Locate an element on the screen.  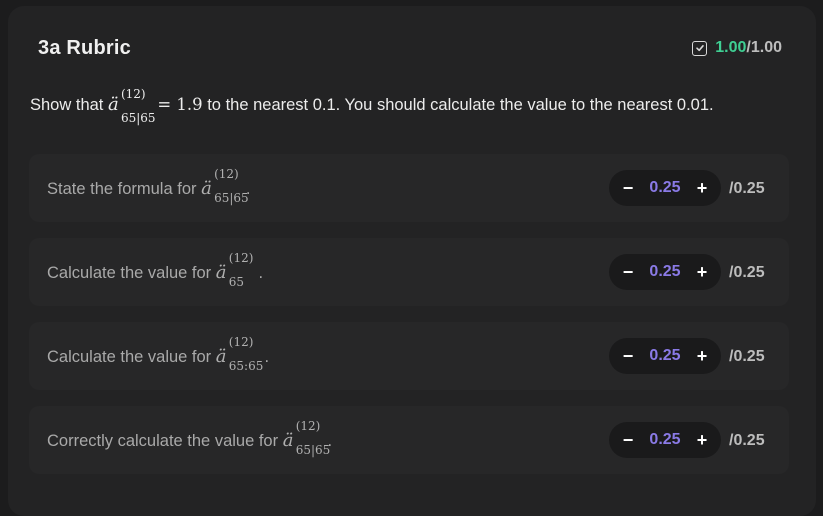
score-total: /1.00 is located at coordinates (764, 47).